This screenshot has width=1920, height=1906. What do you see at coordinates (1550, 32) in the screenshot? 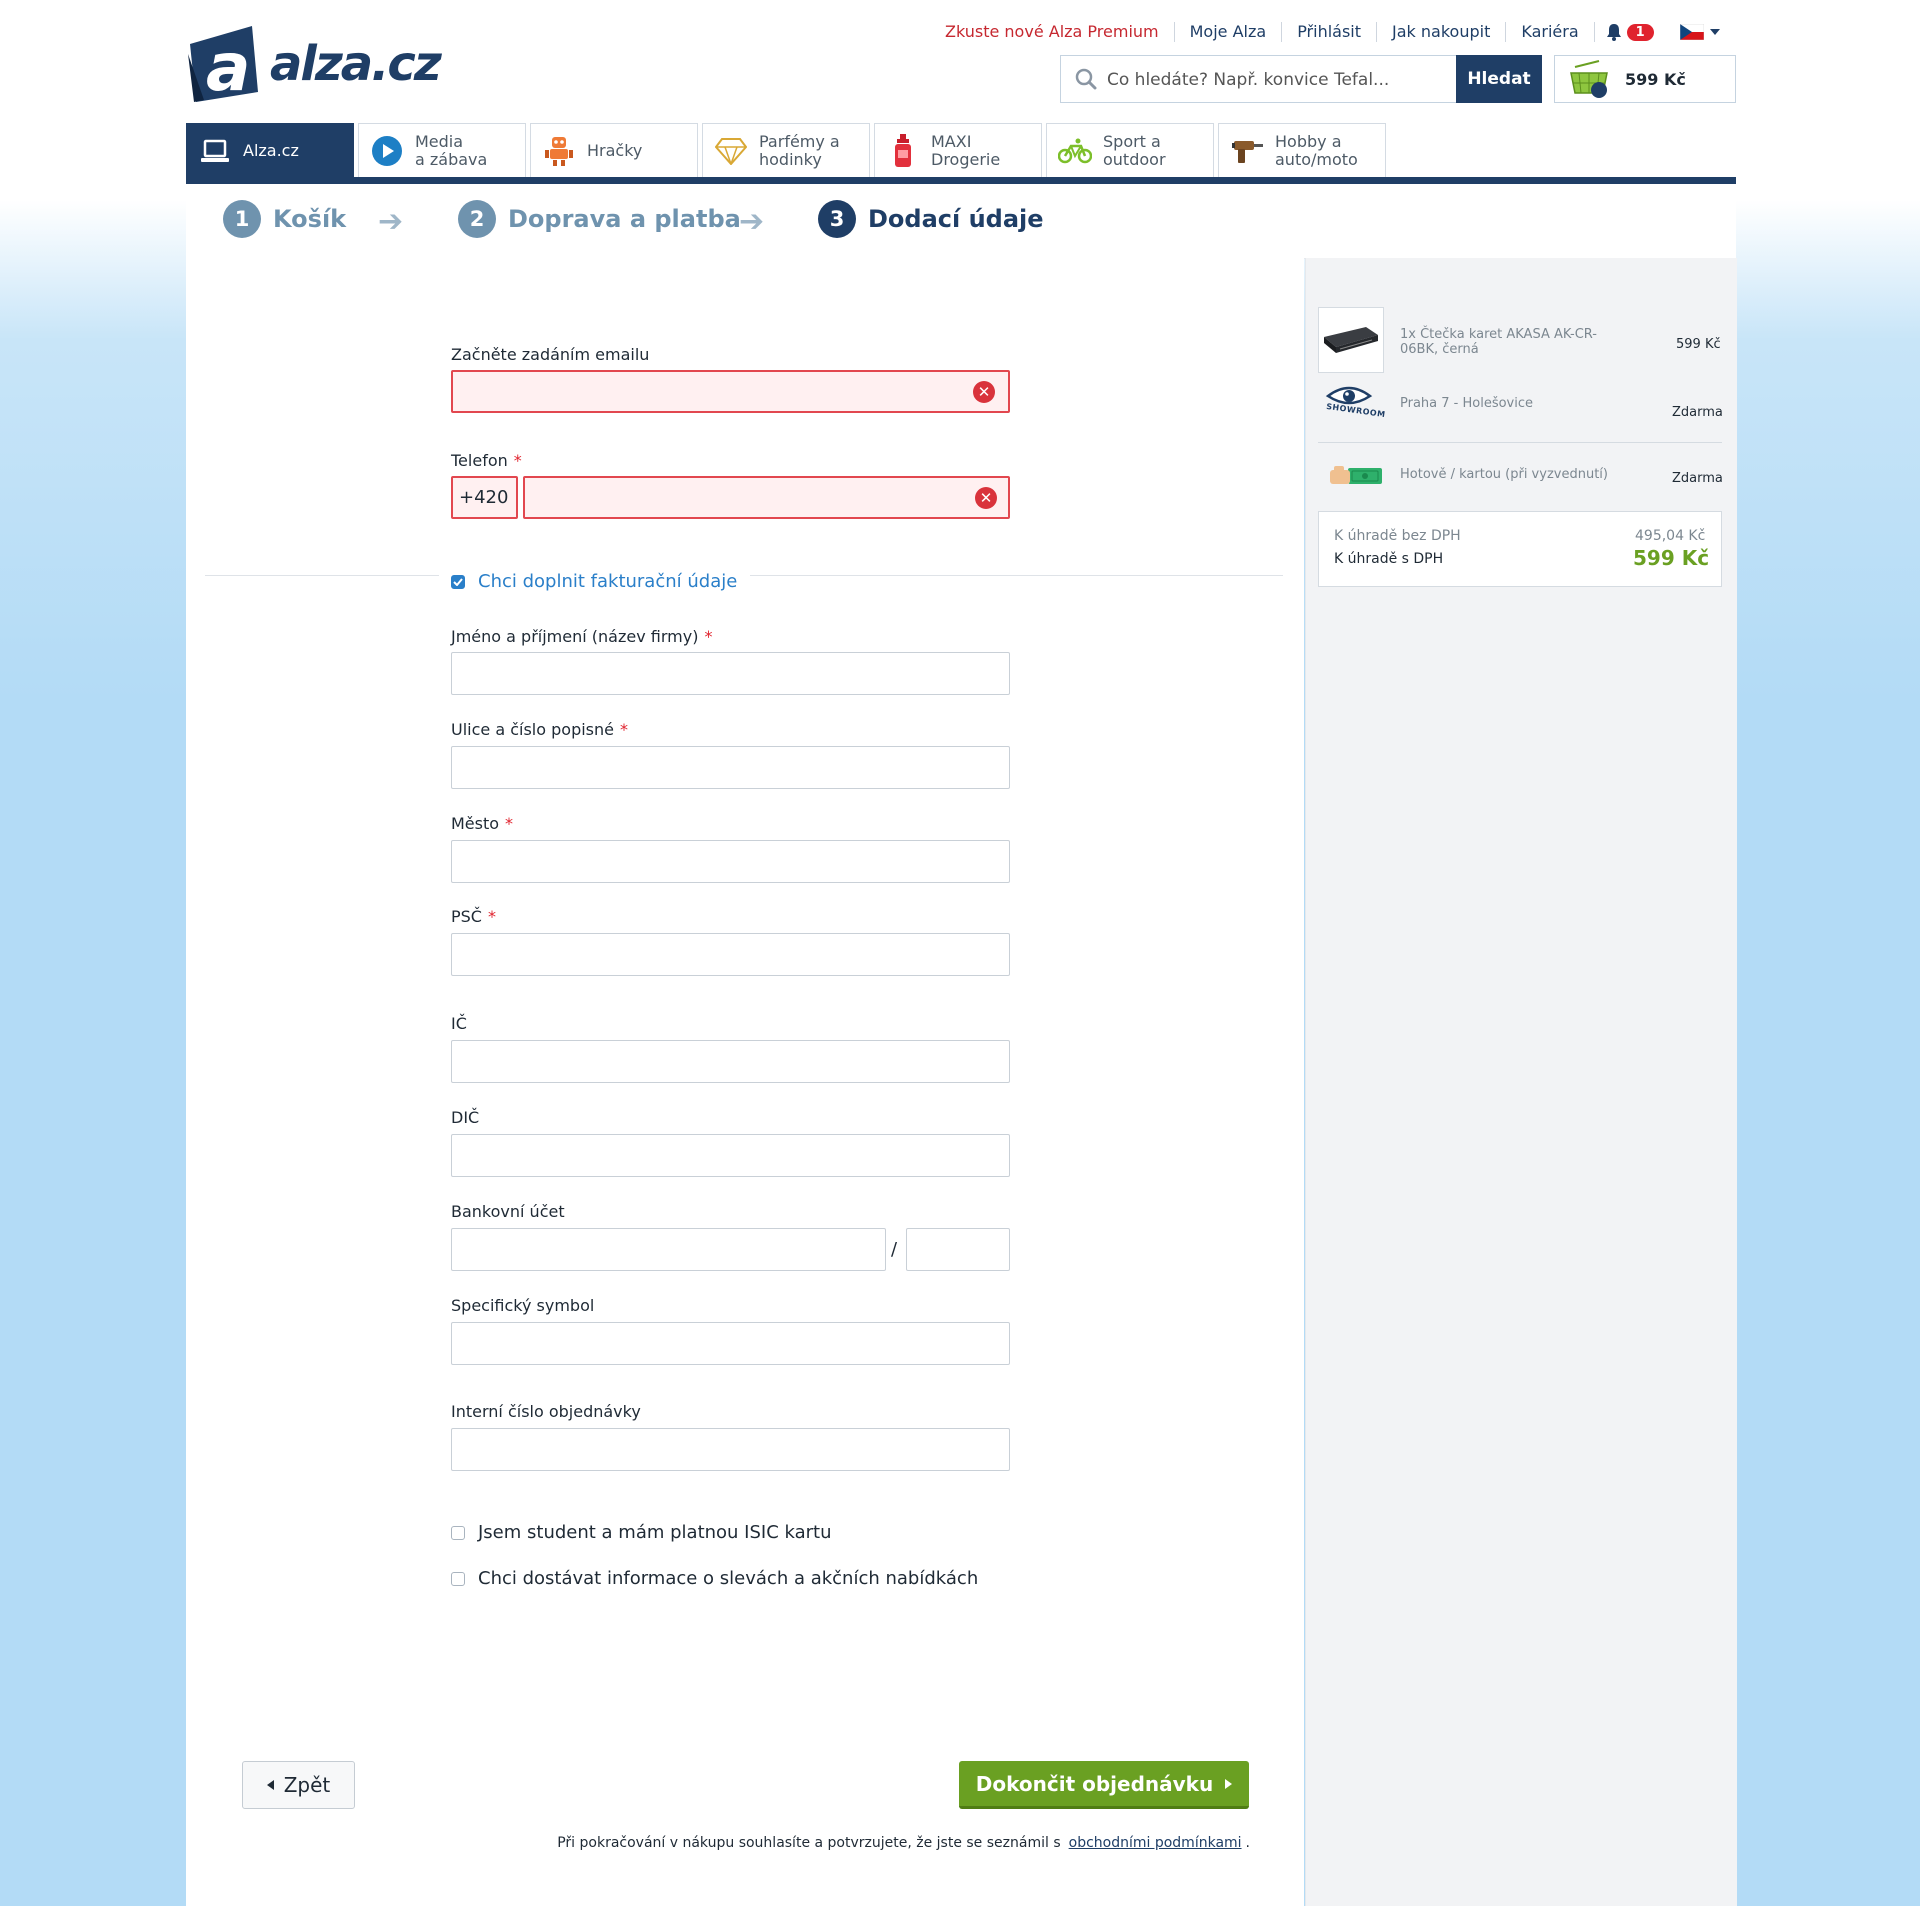
I see `link-career: Kariéra` at bounding box center [1550, 32].